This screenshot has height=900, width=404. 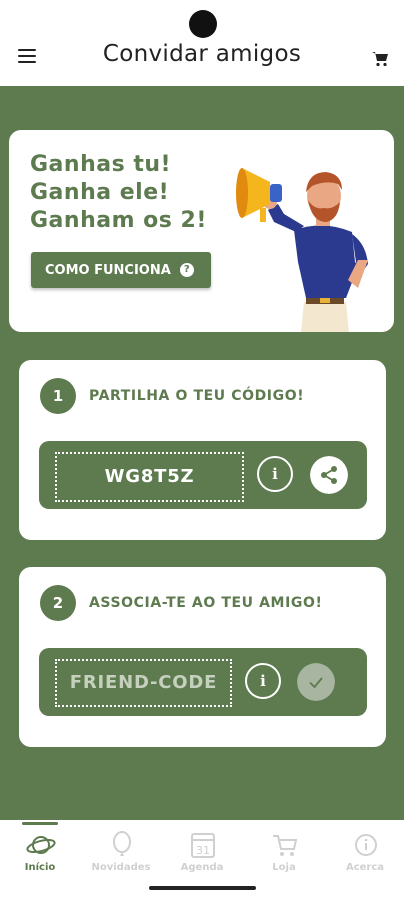 I want to click on tab-inicio: Início, so click(x=40, y=851).